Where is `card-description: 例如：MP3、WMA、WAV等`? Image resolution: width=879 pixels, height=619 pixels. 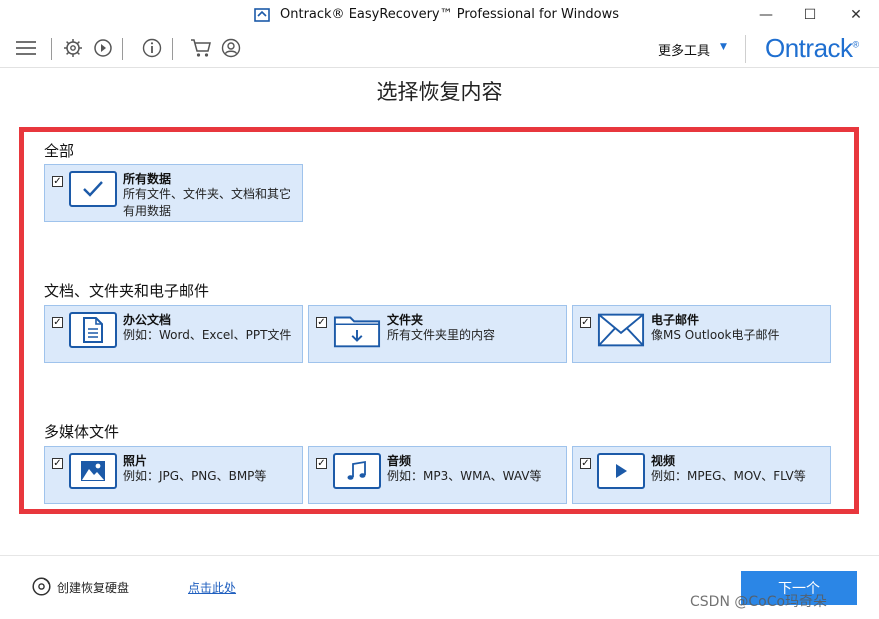
card-description: 例如：MP3、WMA、WAV等 is located at coordinates (464, 476).